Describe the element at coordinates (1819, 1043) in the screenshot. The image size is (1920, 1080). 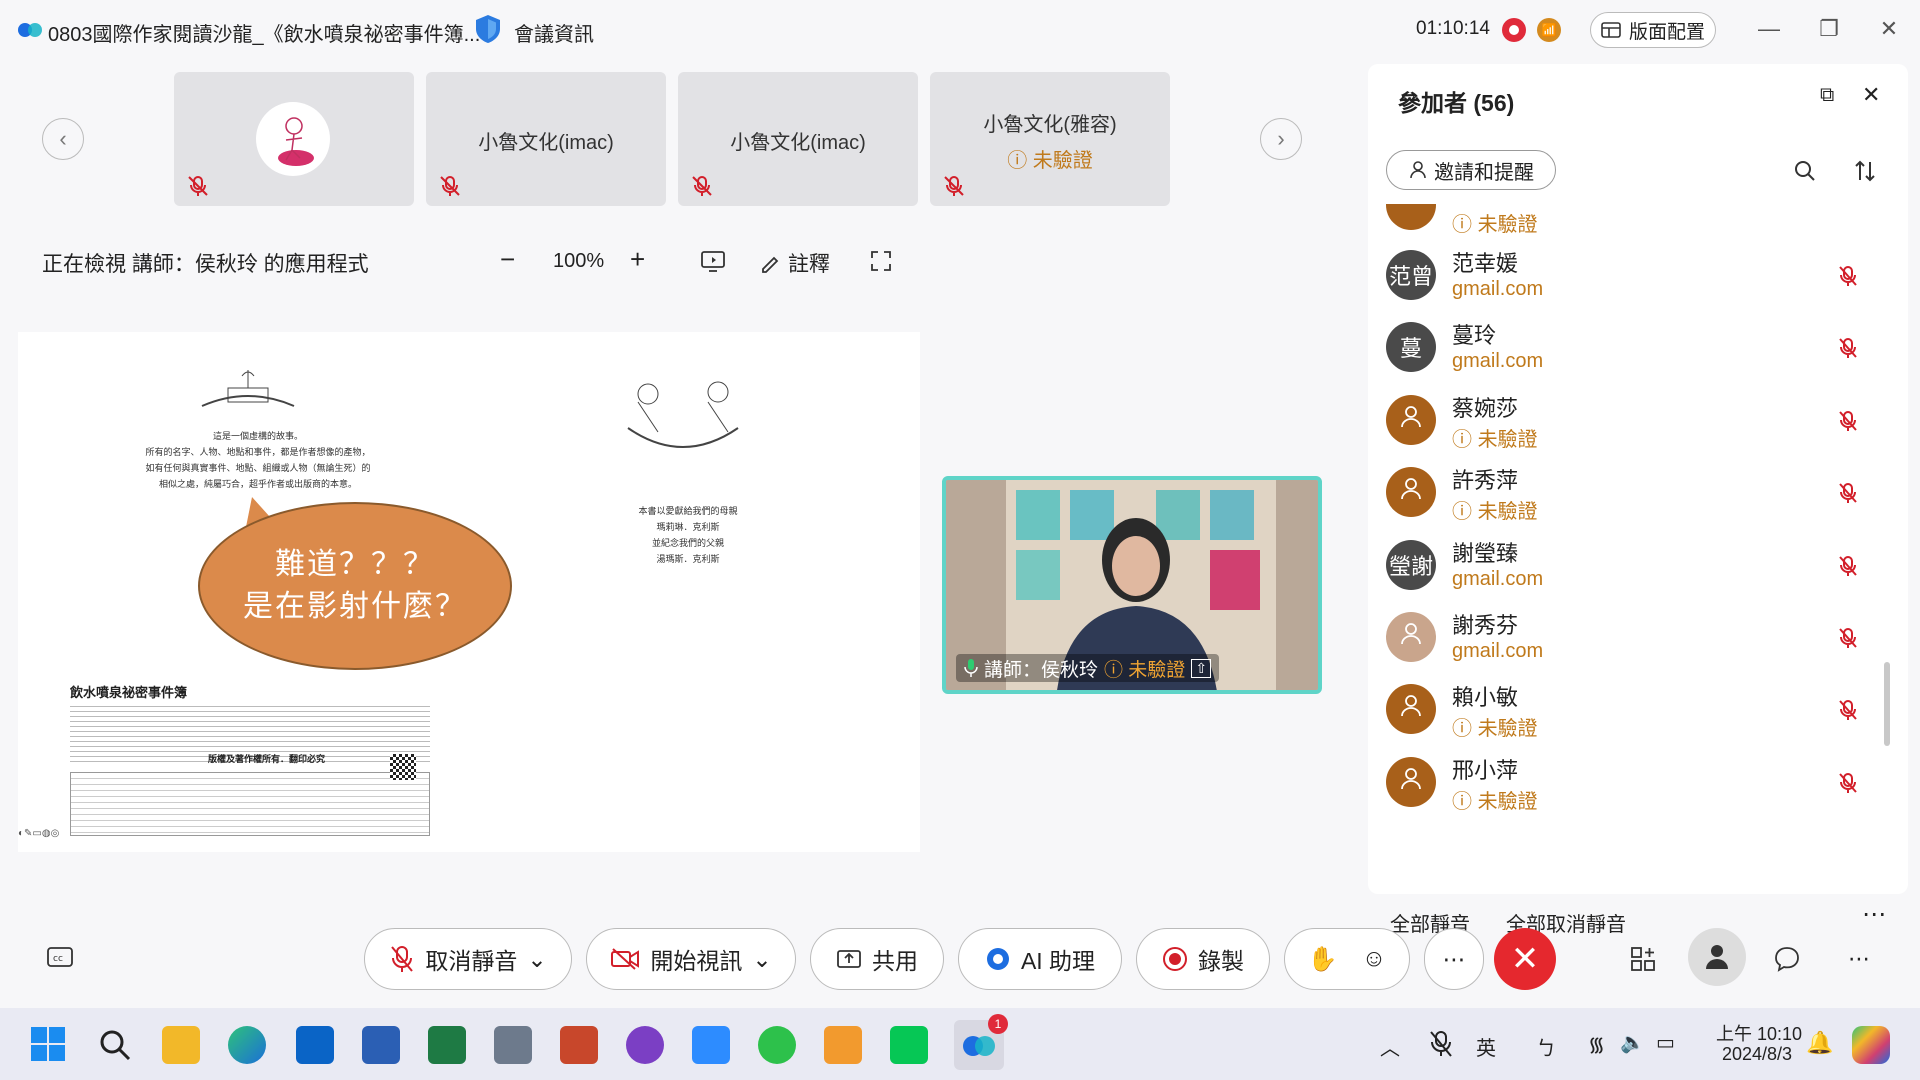
I see `notification-bell-icon: 🔔` at that location.